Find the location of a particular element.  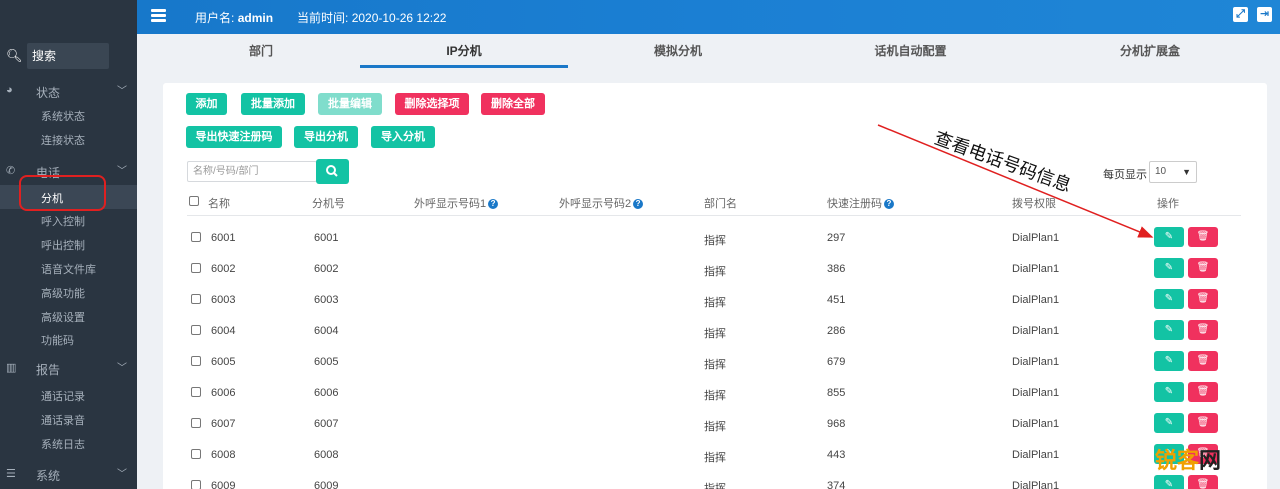

sidebar-group-status: ◕ 状态 ﹀ is located at coordinates (68, 91).